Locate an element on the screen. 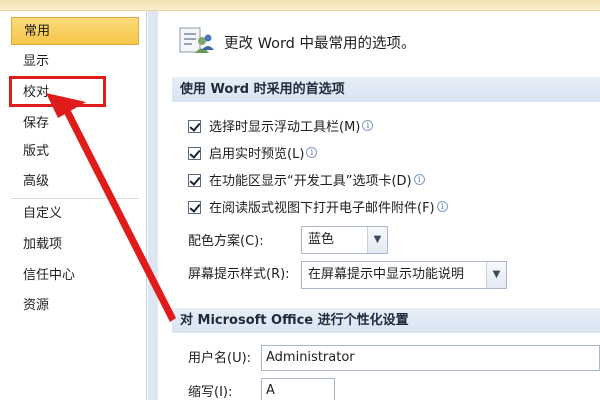  color-scheme-value: 蓝色 is located at coordinates (321, 239).